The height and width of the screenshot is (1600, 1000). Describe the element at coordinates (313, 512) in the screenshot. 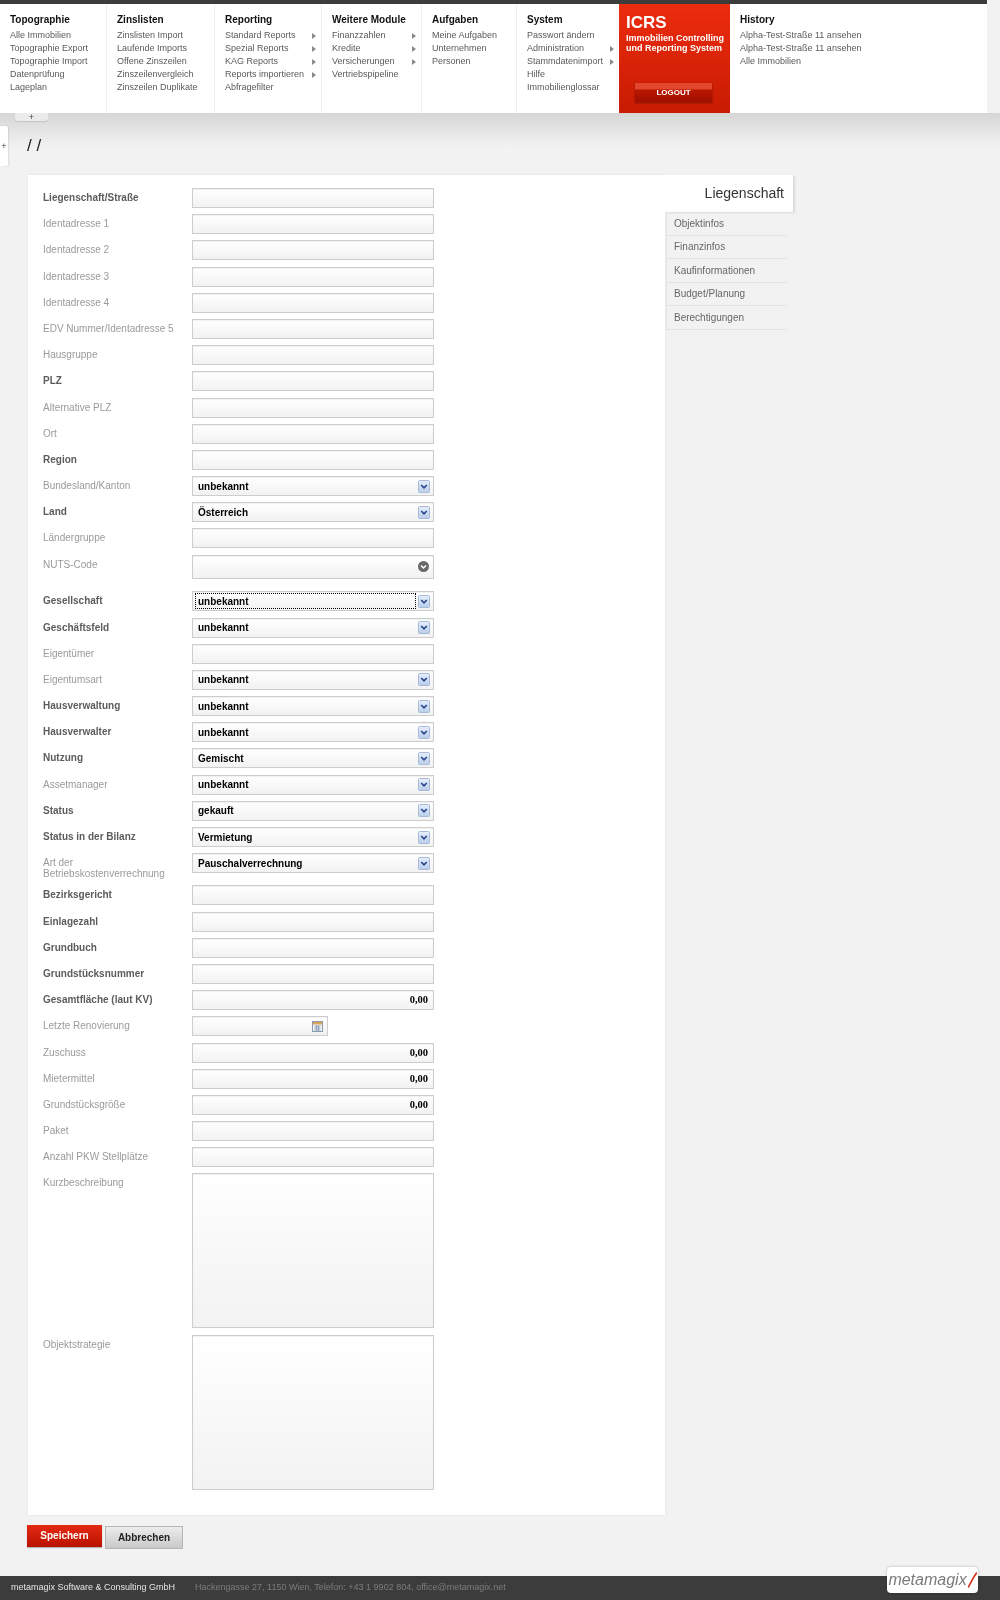

I see `select-field: Österreich` at that location.